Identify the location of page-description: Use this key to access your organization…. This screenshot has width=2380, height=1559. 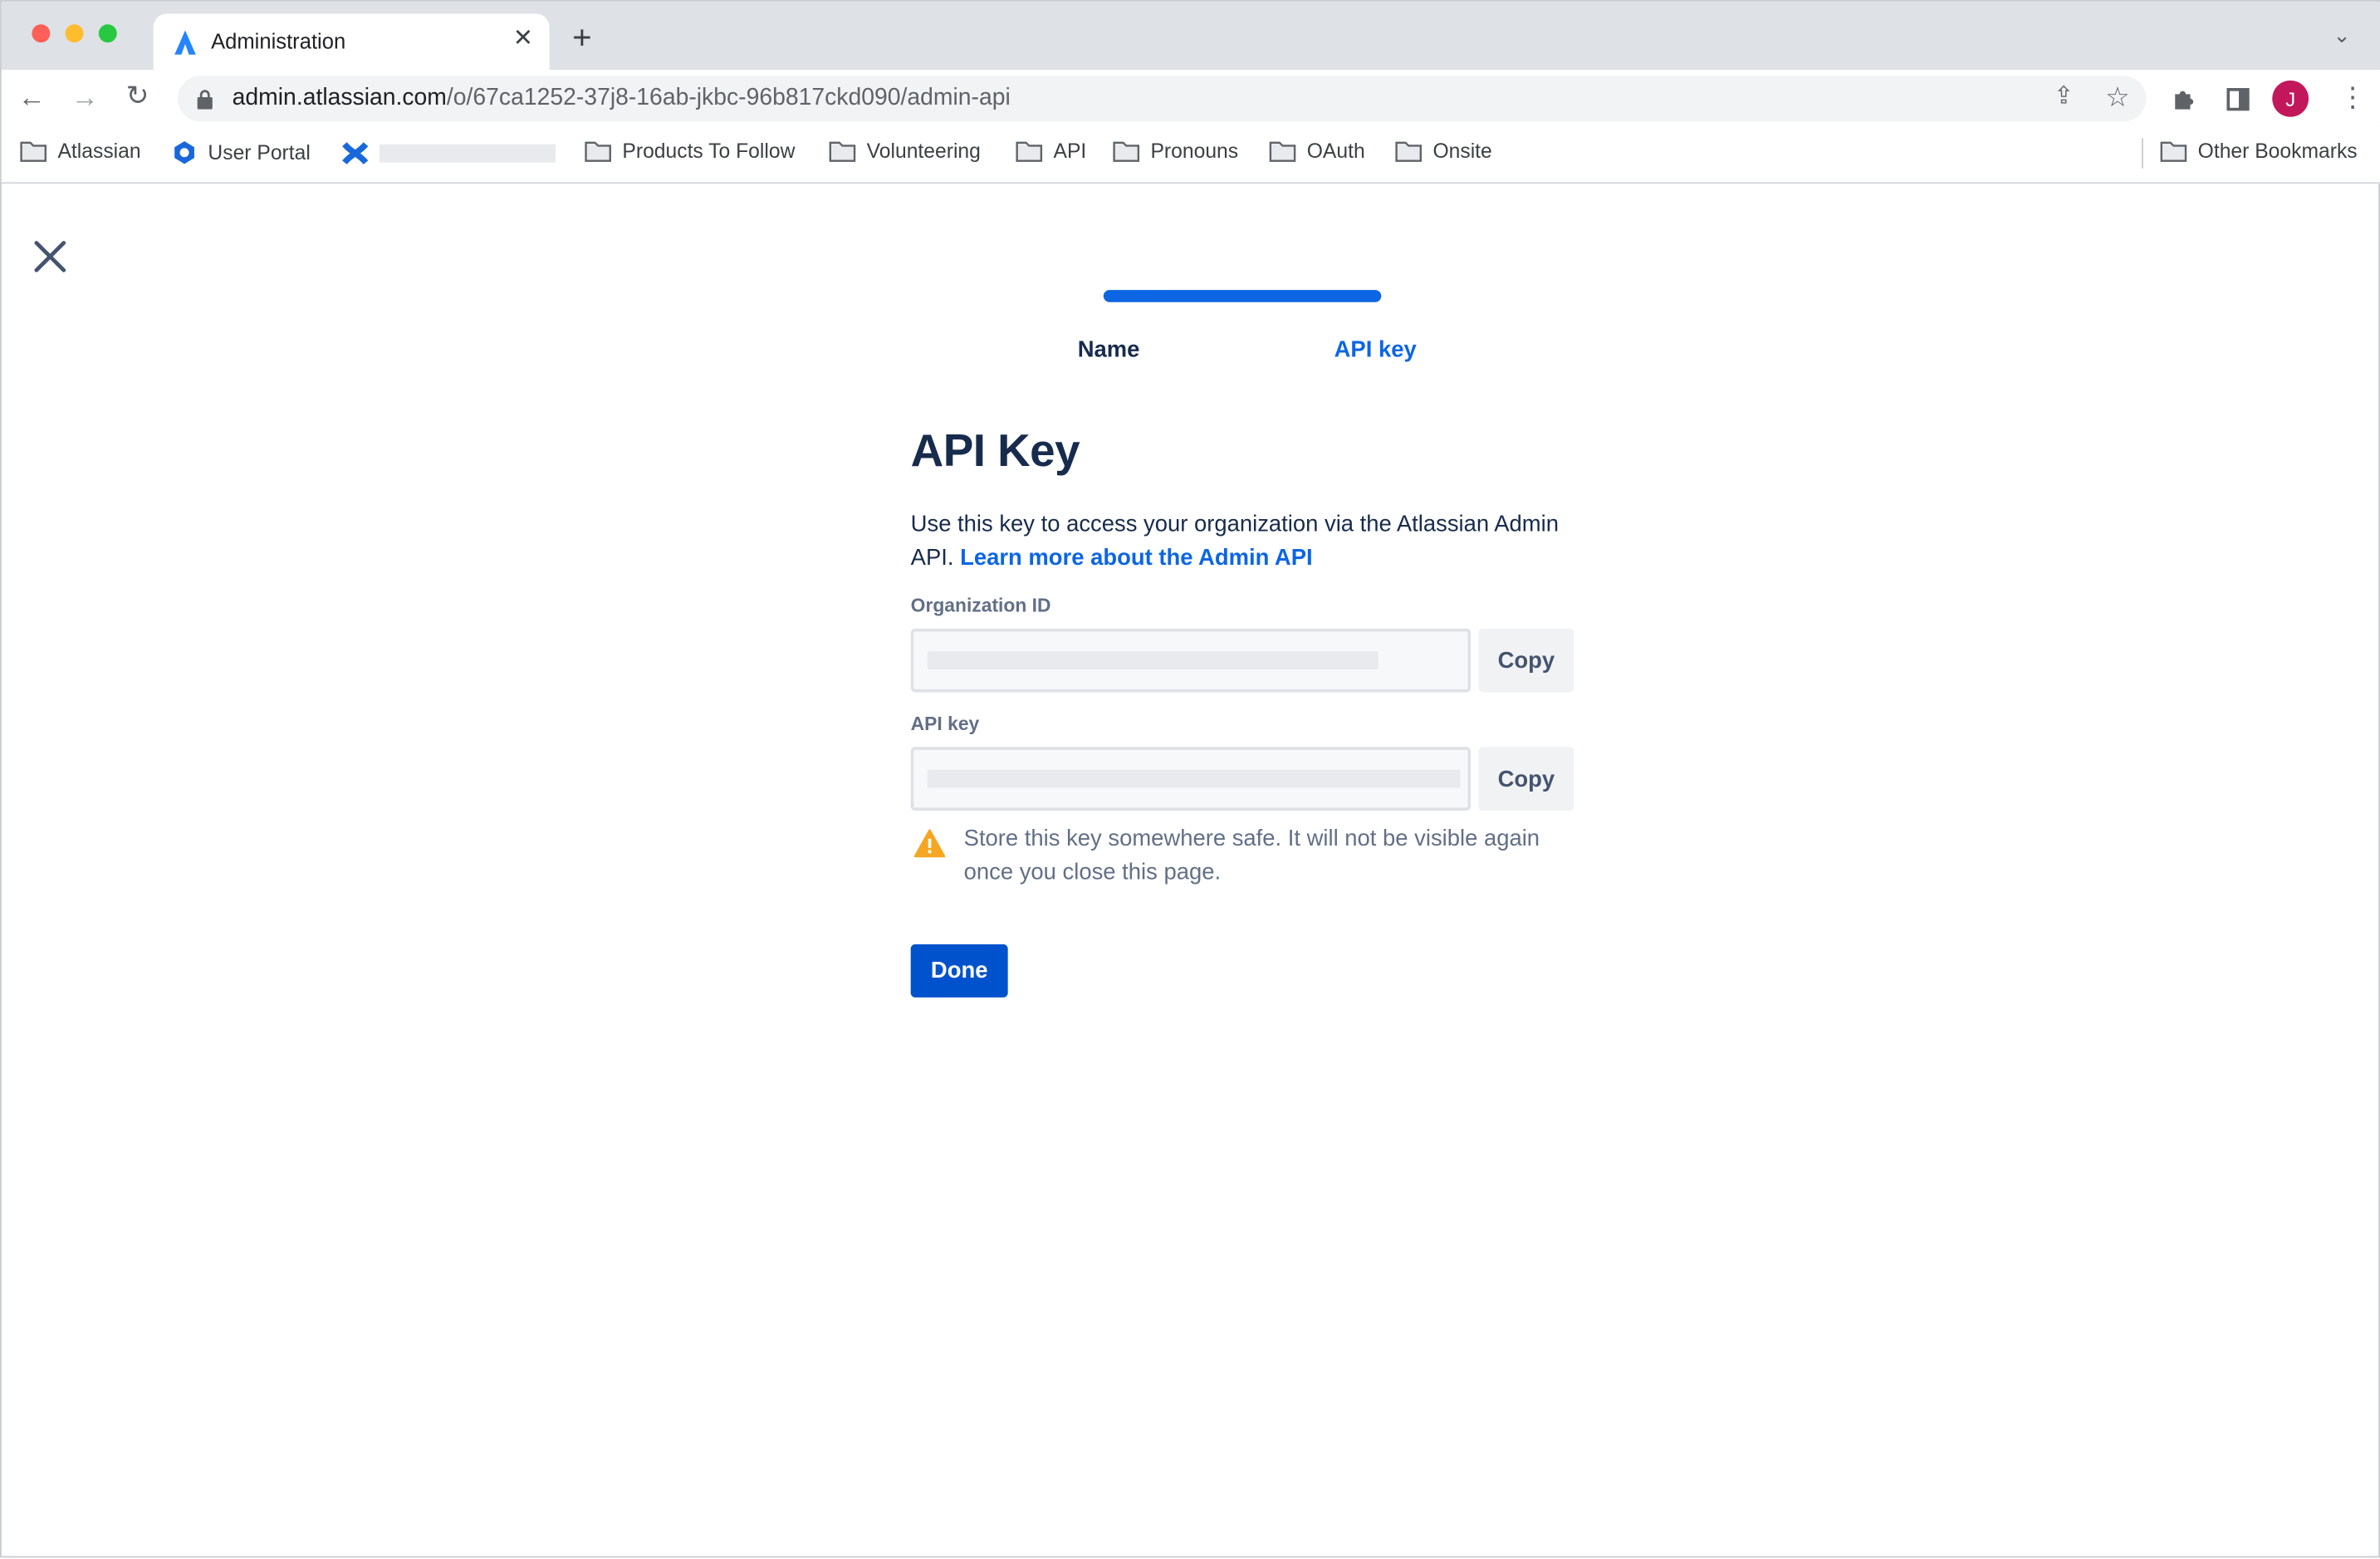
(1237, 541).